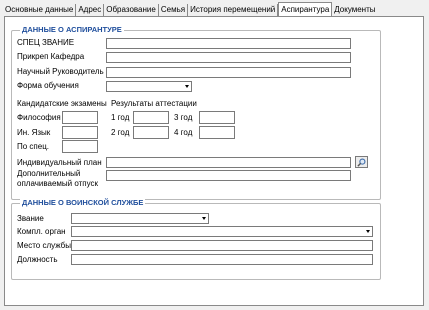 The height and width of the screenshot is (310, 429). Describe the element at coordinates (62, 103) in the screenshot. I see `exams-header: Кандидатские экзамены` at that location.